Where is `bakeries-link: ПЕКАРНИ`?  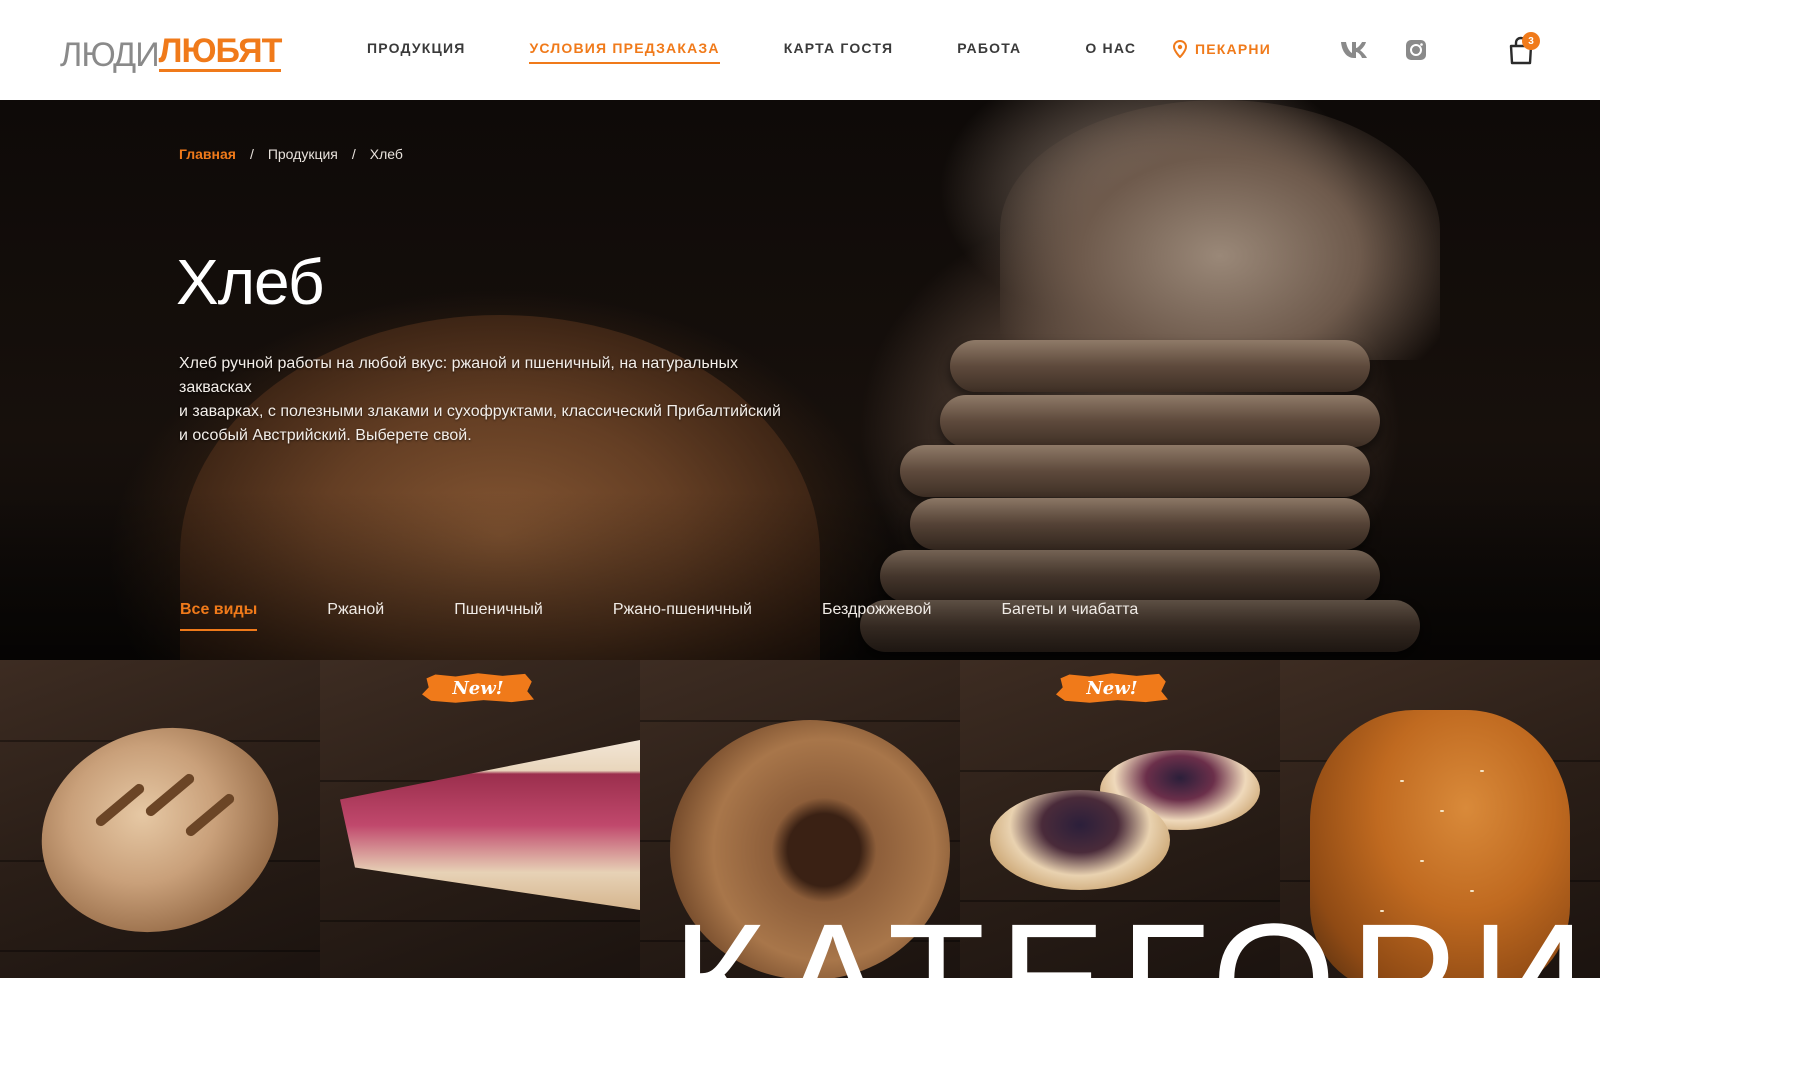 bakeries-link: ПЕКАРНИ is located at coordinates (1222, 49).